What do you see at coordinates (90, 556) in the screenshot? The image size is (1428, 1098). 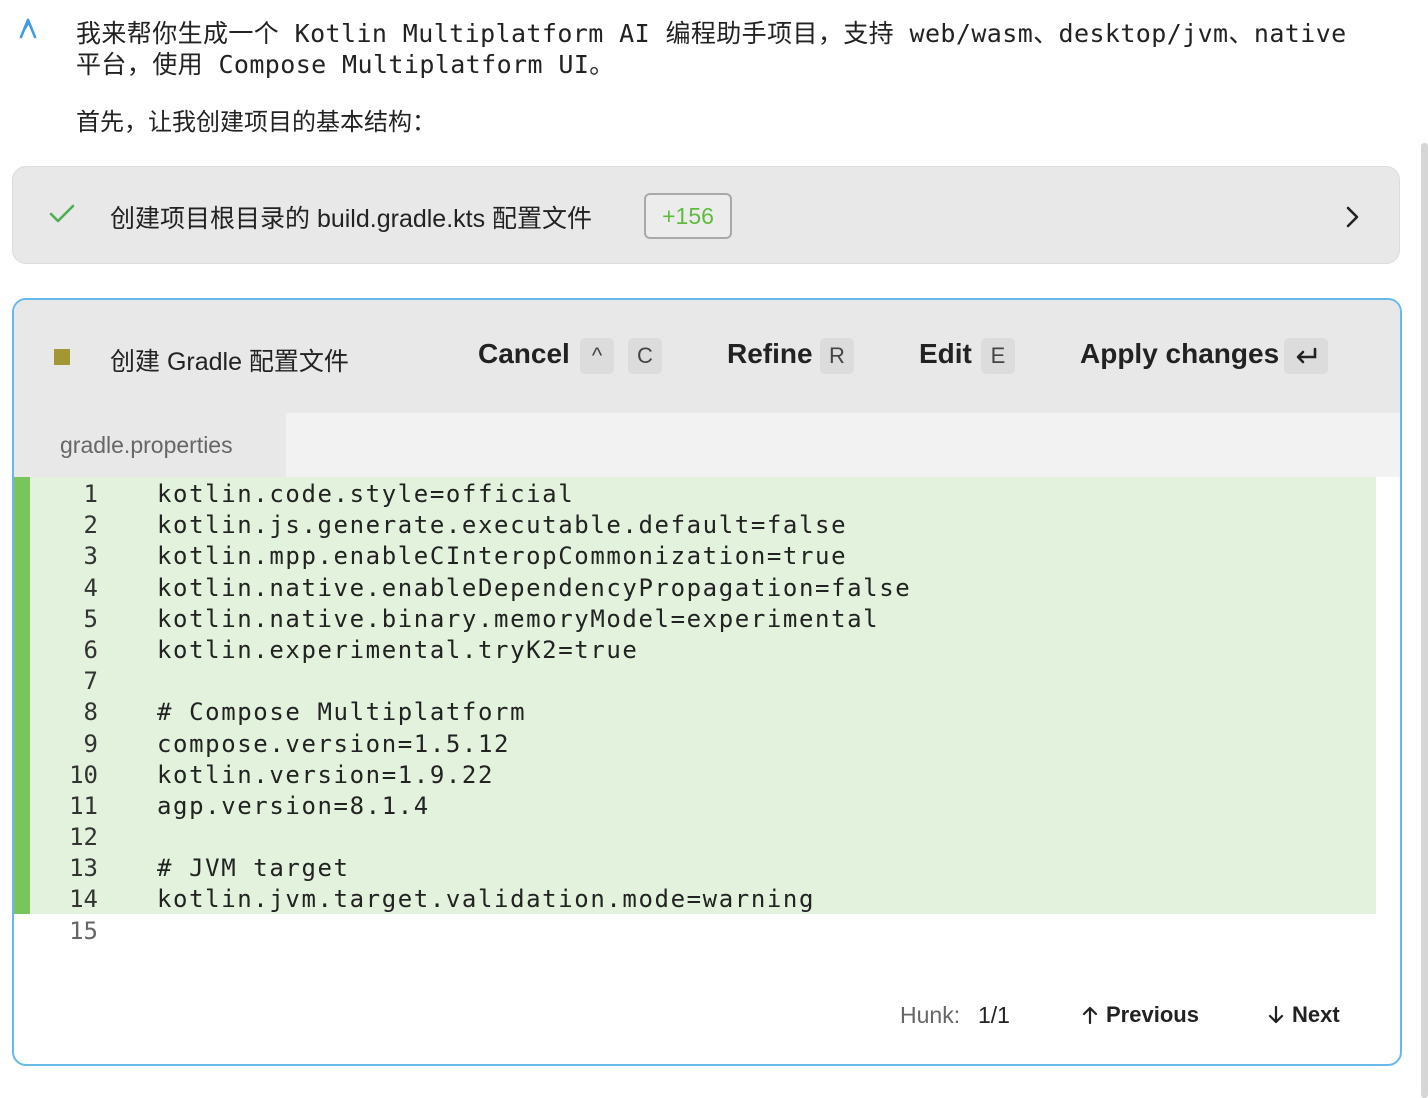 I see `line-number: 3` at bounding box center [90, 556].